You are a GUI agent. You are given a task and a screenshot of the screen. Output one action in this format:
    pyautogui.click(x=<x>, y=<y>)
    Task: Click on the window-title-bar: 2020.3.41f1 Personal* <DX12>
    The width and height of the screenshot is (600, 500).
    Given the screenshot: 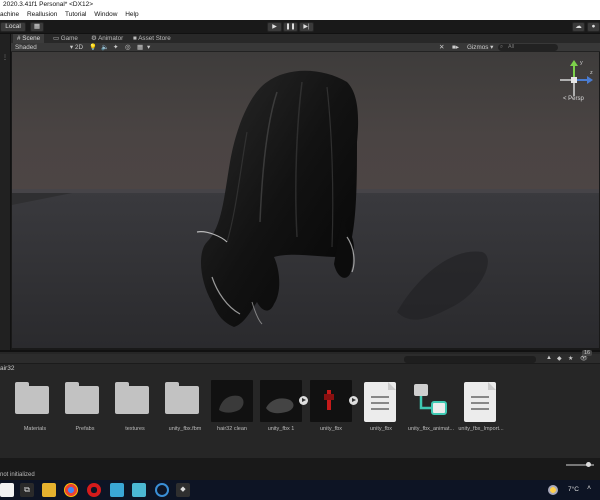 What is the action you would take?
    pyautogui.click(x=300, y=5)
    